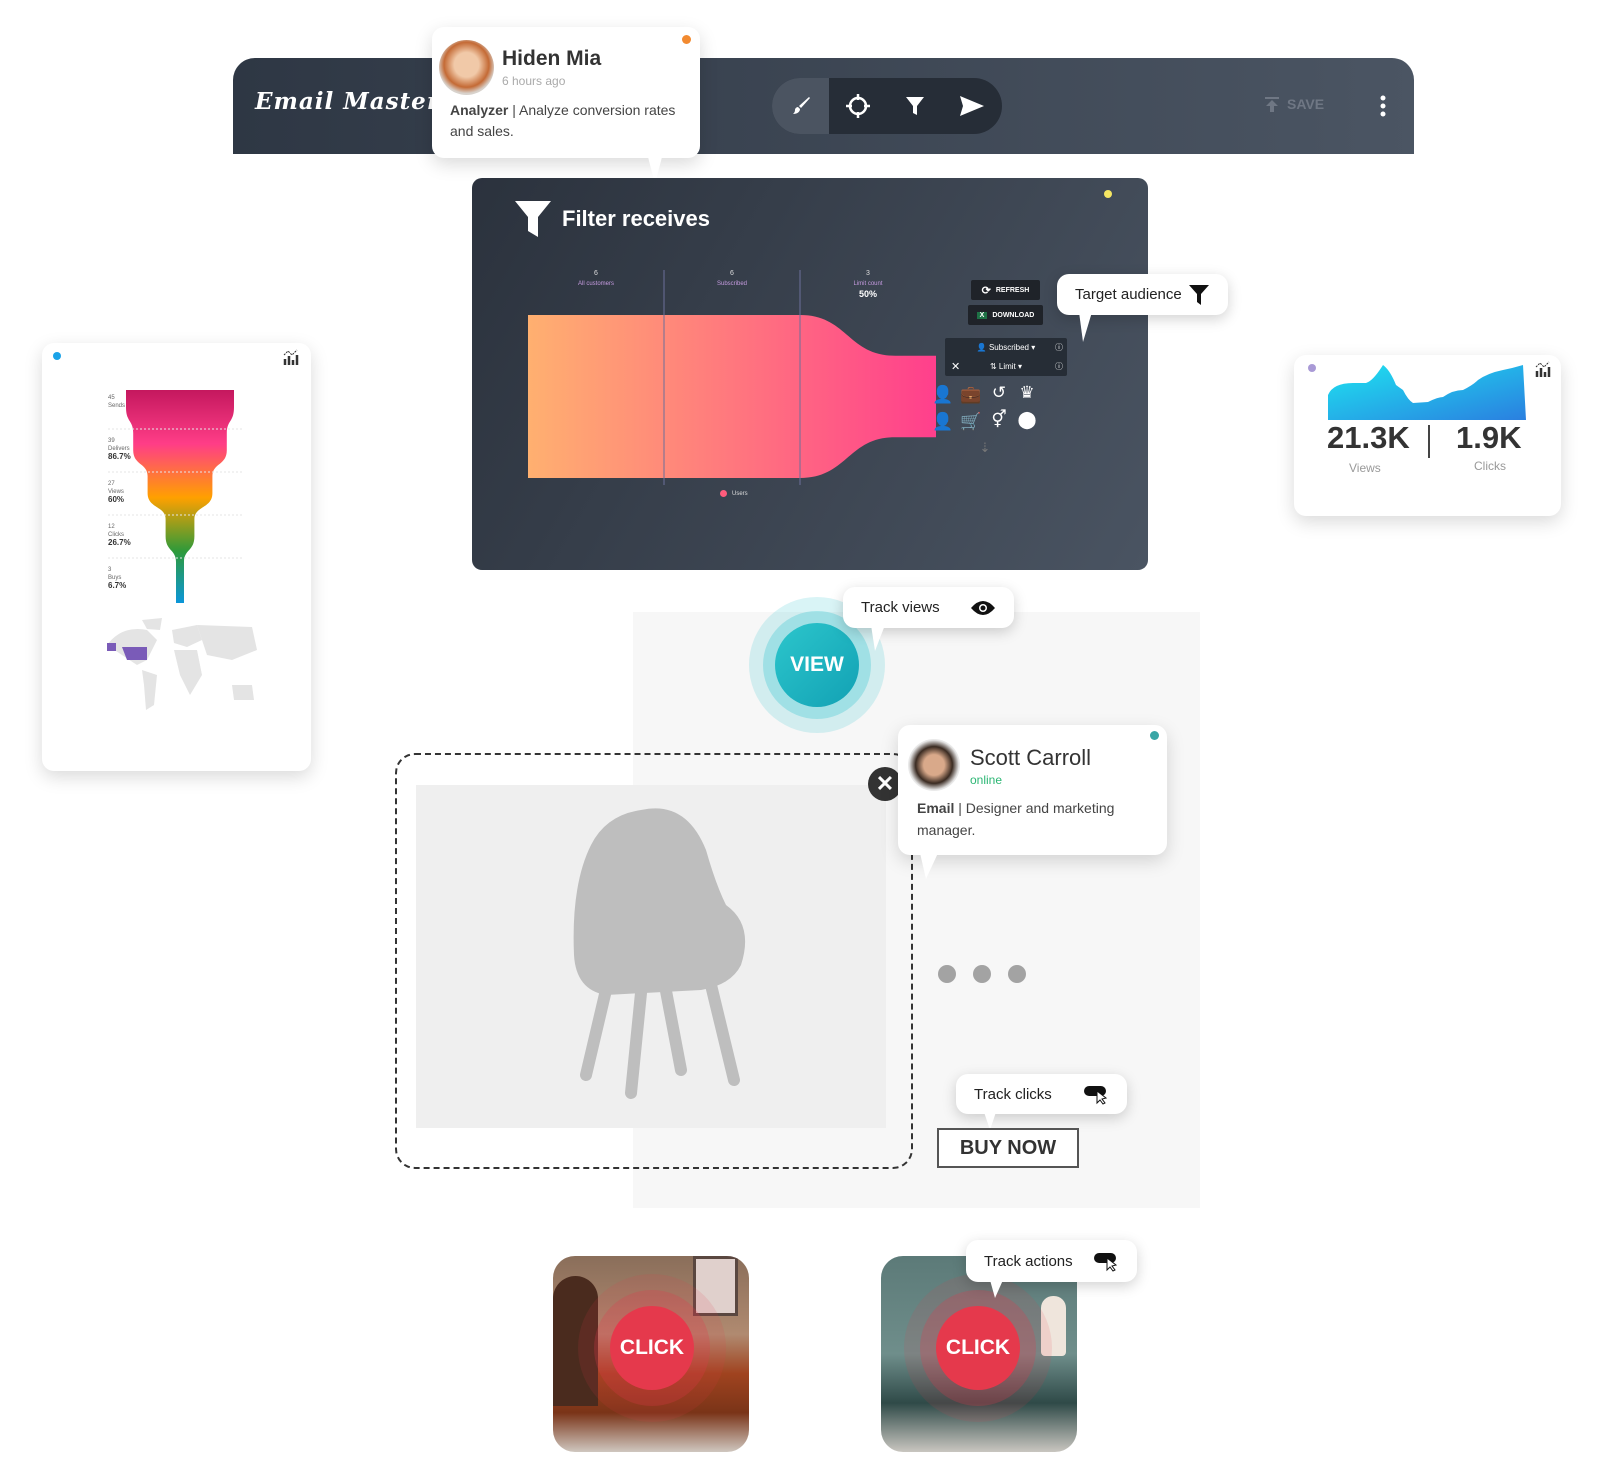 Image resolution: width=1600 pixels, height=1484 pixels. Describe the element at coordinates (983, 607) in the screenshot. I see `eye-icon` at that location.